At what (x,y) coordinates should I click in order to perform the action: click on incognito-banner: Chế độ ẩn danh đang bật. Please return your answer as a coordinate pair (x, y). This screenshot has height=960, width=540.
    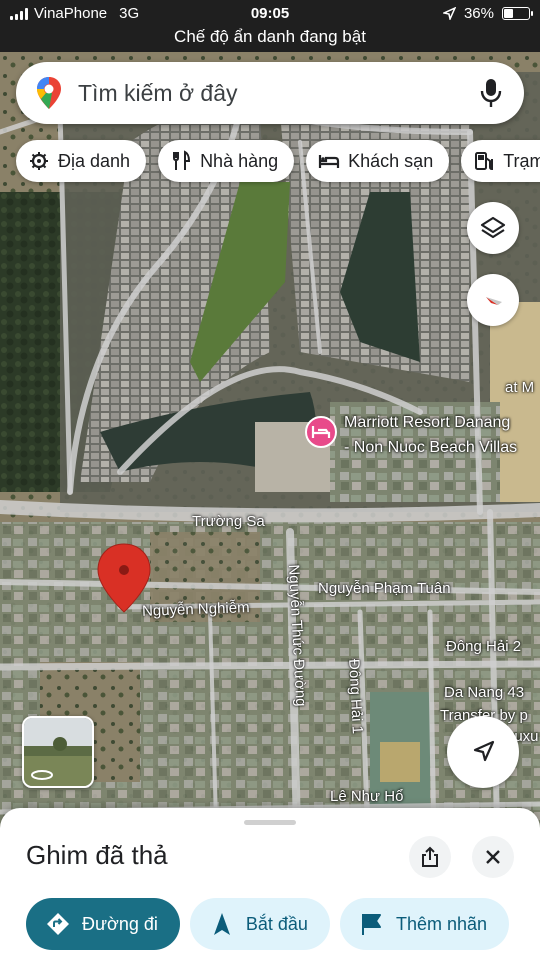
    Looking at the image, I should click on (270, 36).